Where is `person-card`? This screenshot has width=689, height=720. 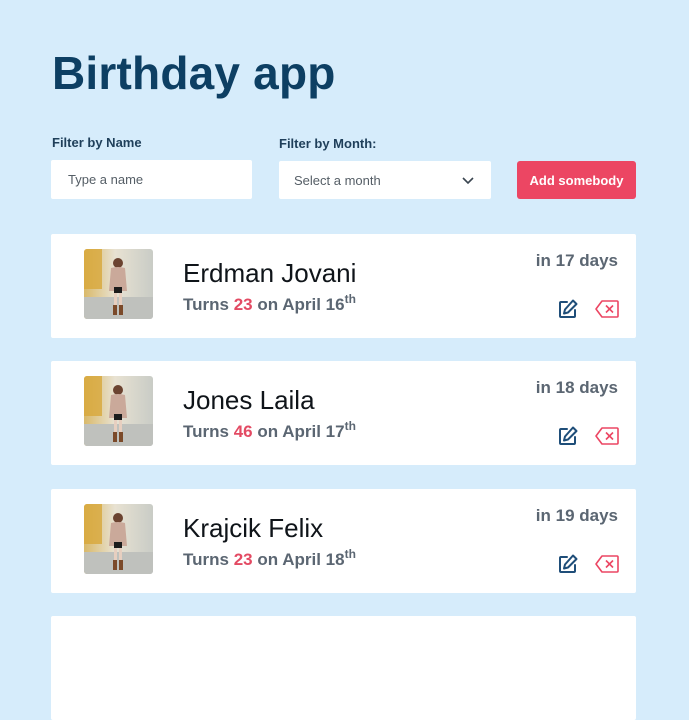
person-card is located at coordinates (343, 668).